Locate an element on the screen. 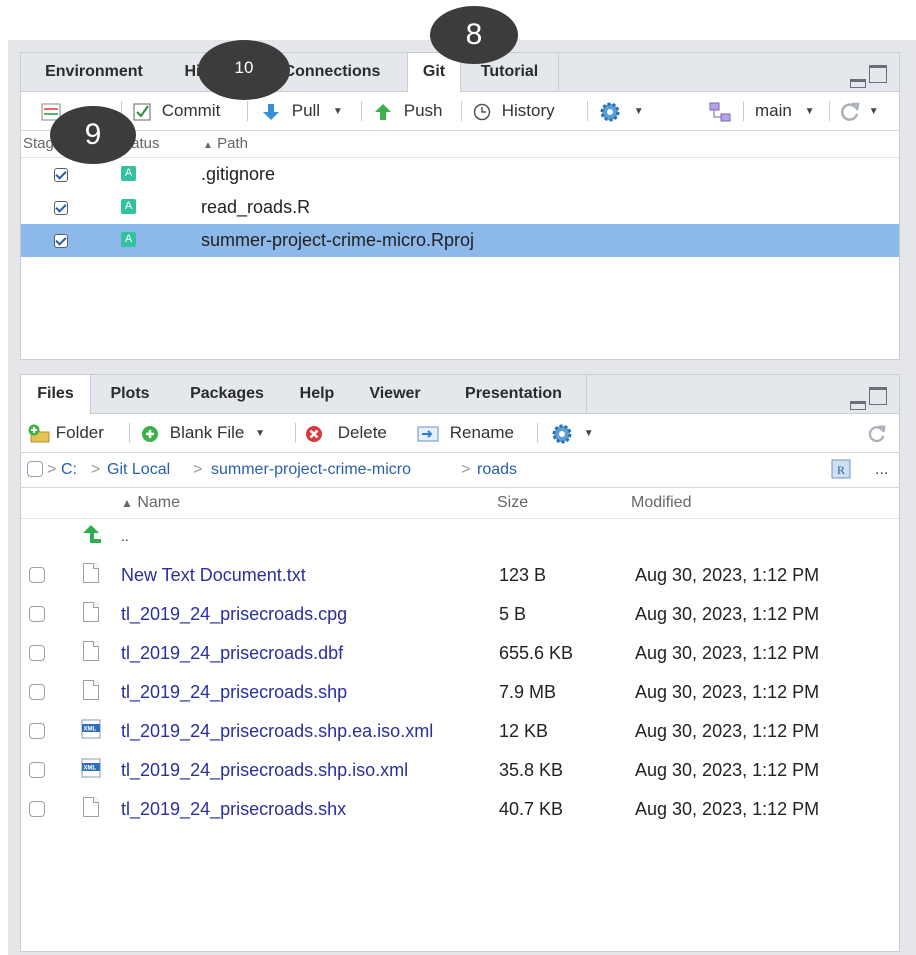 This screenshot has width=916, height=955. parent-directory-row: .. is located at coordinates (460, 536).